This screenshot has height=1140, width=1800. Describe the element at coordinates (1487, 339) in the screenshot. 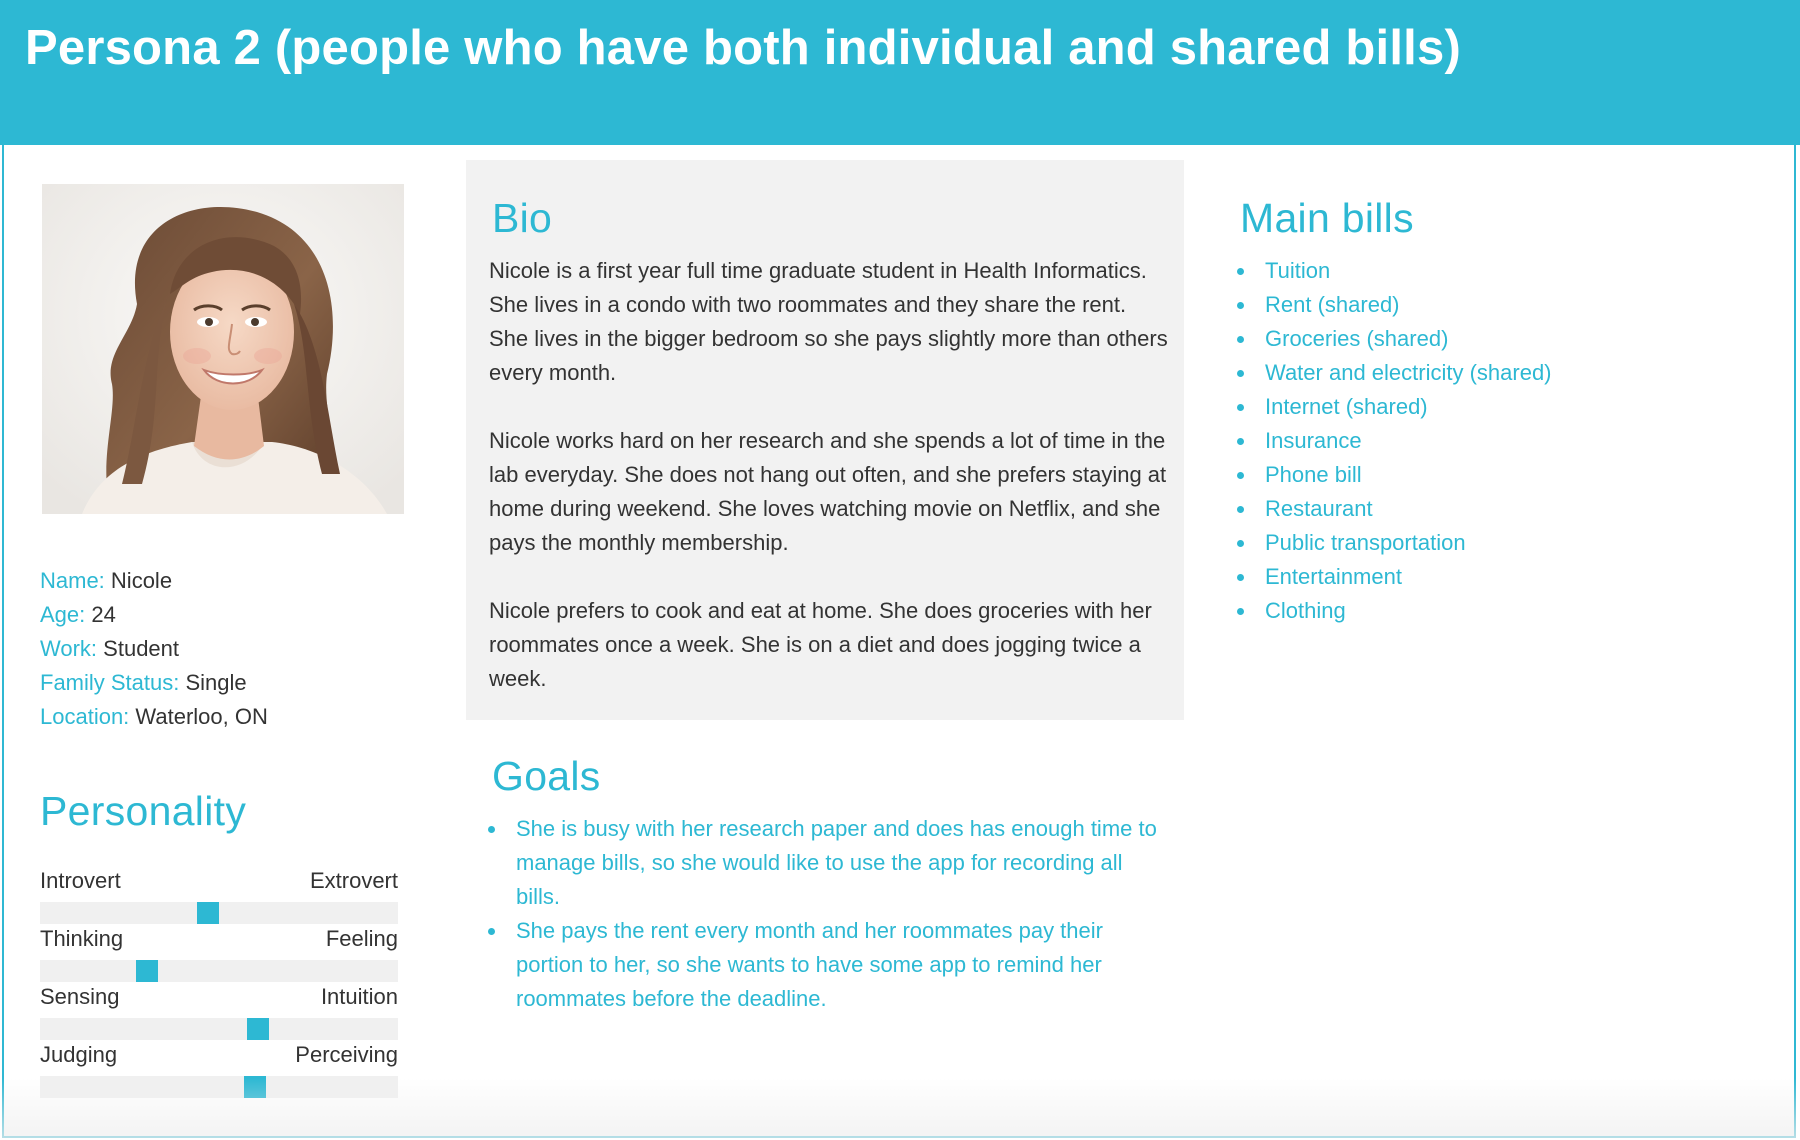

I see `list-item: Groceries (shared)` at that location.